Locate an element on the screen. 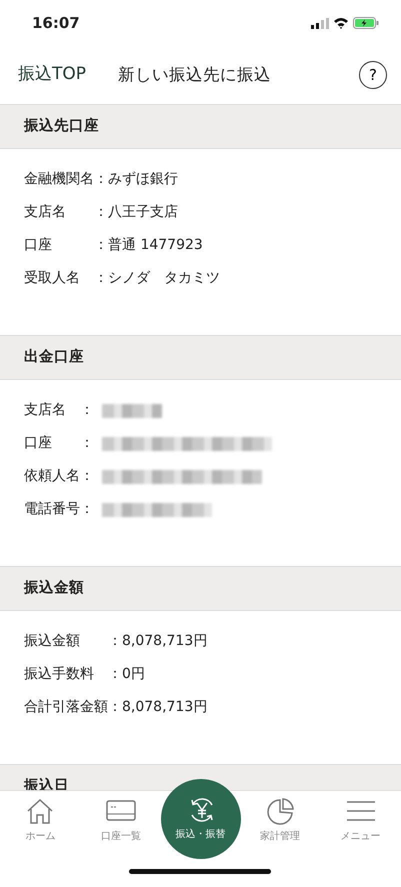 This screenshot has width=401, height=887. field-value: ：八王子支店 is located at coordinates (136, 212).